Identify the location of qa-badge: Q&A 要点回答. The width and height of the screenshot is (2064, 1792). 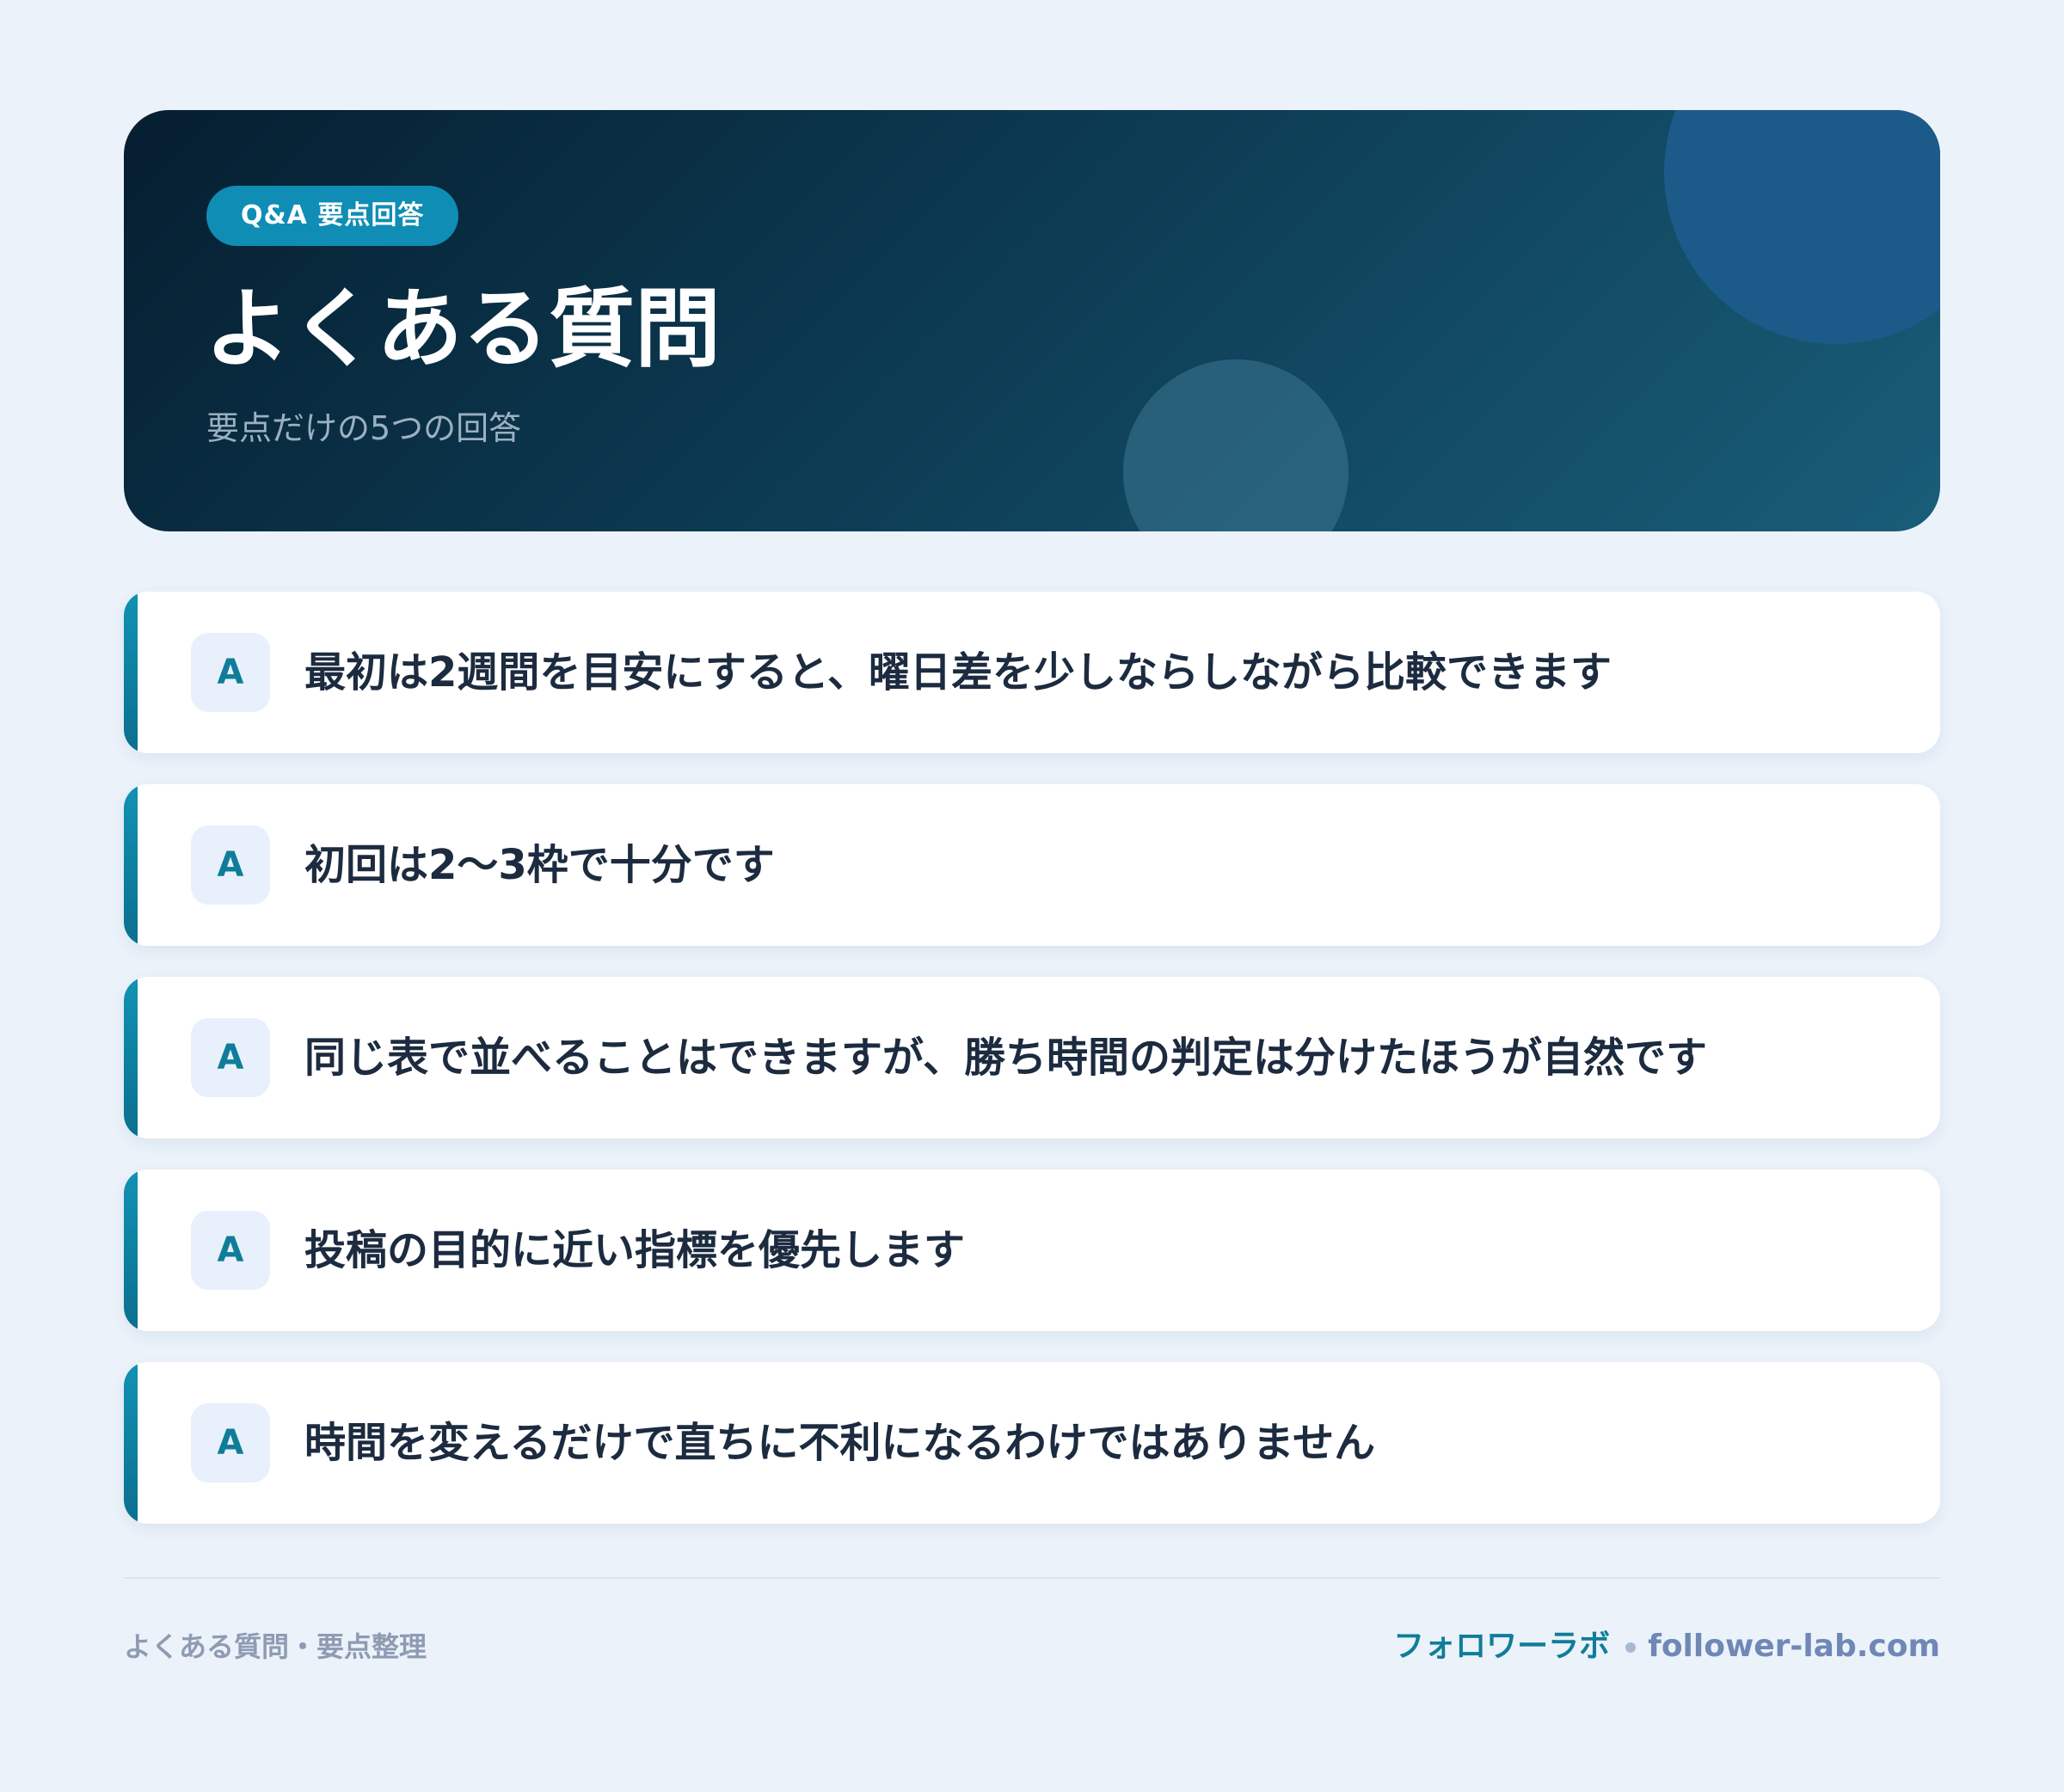
(332, 216).